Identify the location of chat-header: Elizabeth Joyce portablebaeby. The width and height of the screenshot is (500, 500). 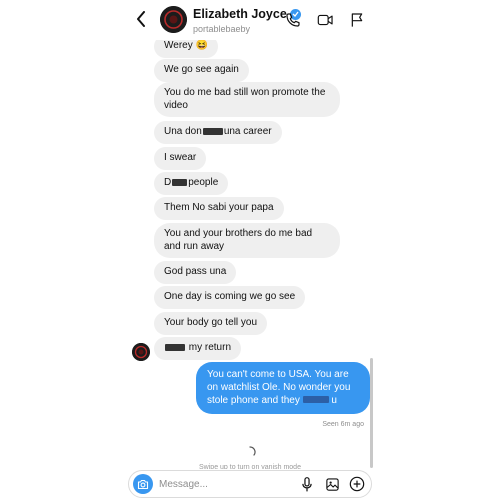
(250, 20).